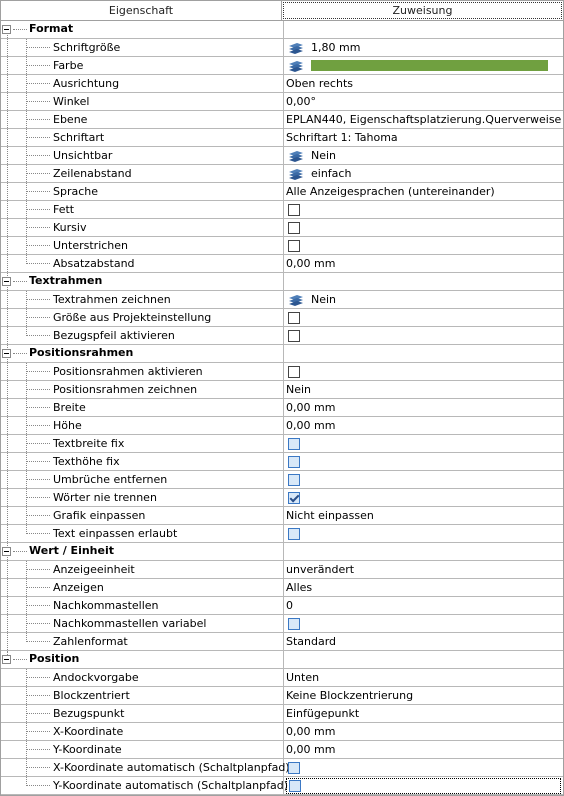 Image resolution: width=564 pixels, height=796 pixels. I want to click on property-row-textbreite-fix: Textbreite fix, so click(282, 444).